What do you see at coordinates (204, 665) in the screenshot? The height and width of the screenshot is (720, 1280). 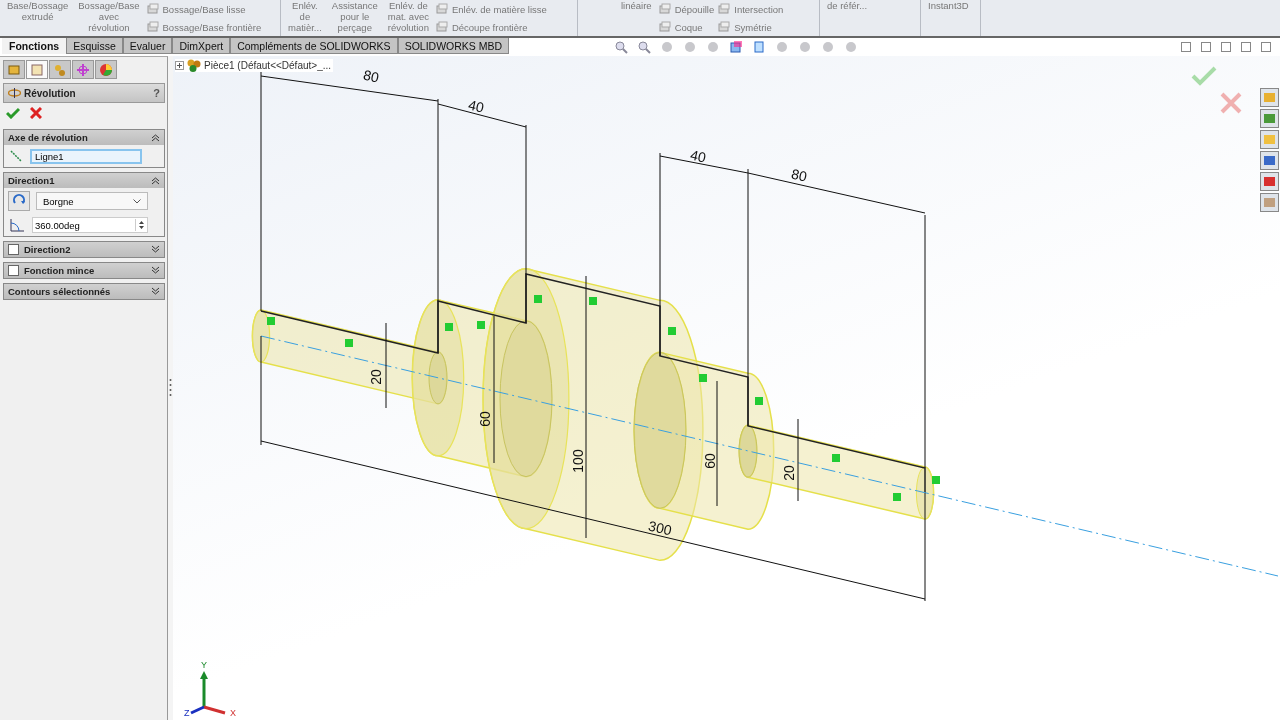 I see `axis-label: Y` at bounding box center [204, 665].